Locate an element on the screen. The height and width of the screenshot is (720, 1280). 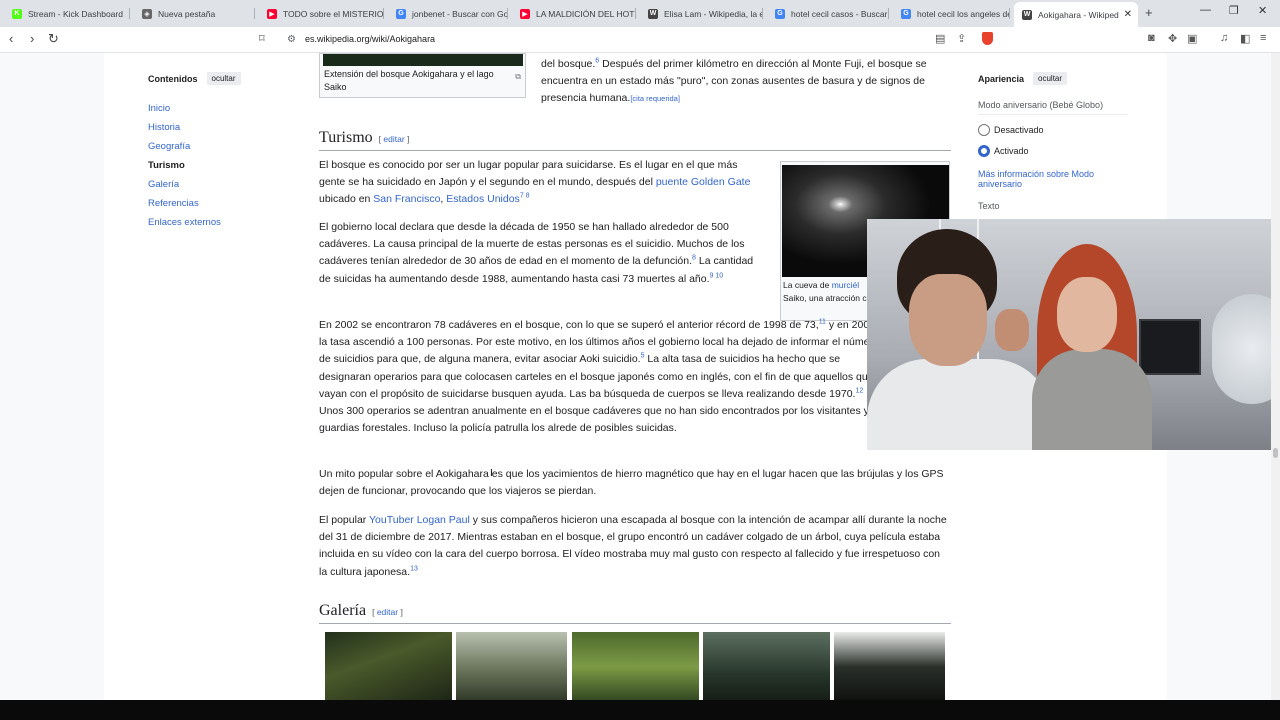
tab-4: Gjonbenet - Buscar con Go is located at coordinates (448, 13).